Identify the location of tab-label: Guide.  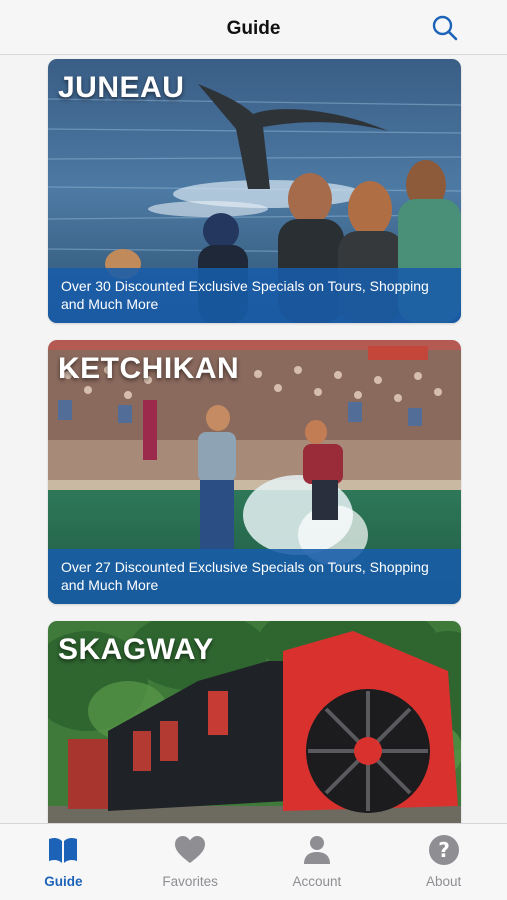
(63, 881).